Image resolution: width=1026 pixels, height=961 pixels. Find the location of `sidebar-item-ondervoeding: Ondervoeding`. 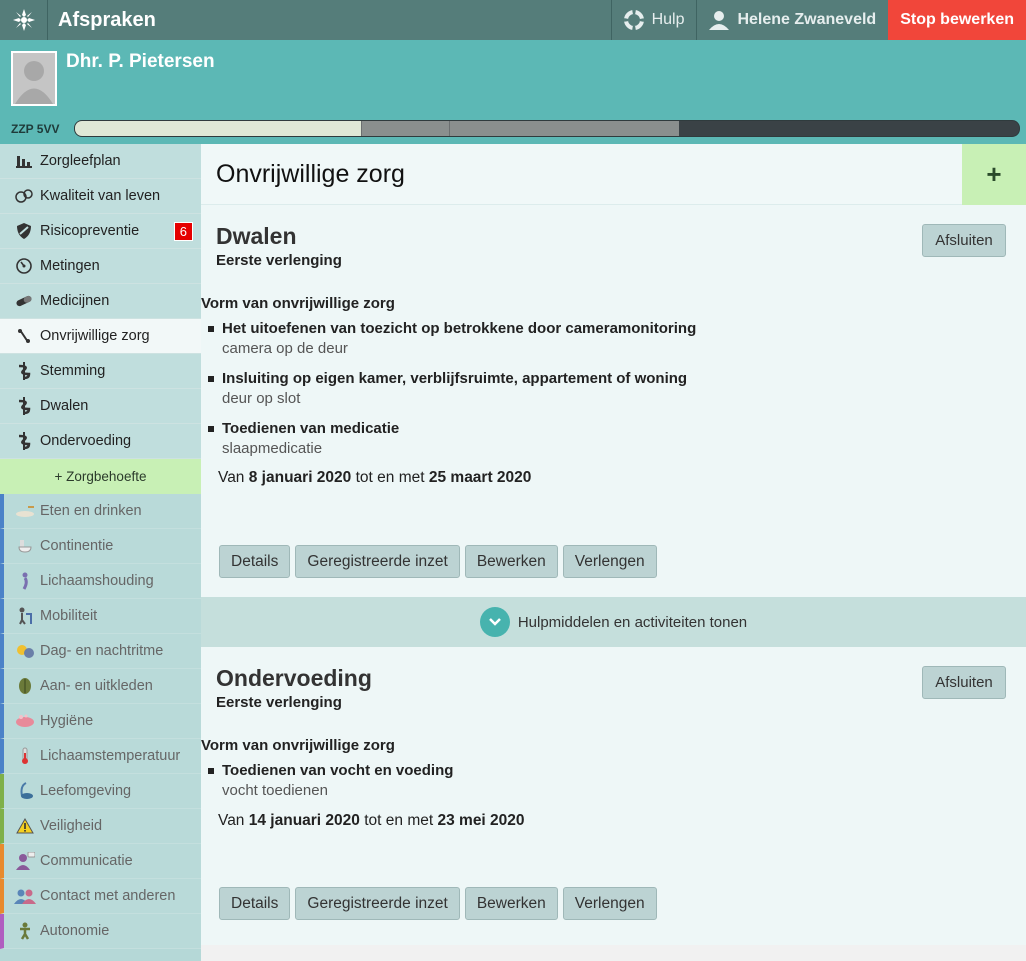

sidebar-item-ondervoeding: Ondervoeding is located at coordinates (100, 441).